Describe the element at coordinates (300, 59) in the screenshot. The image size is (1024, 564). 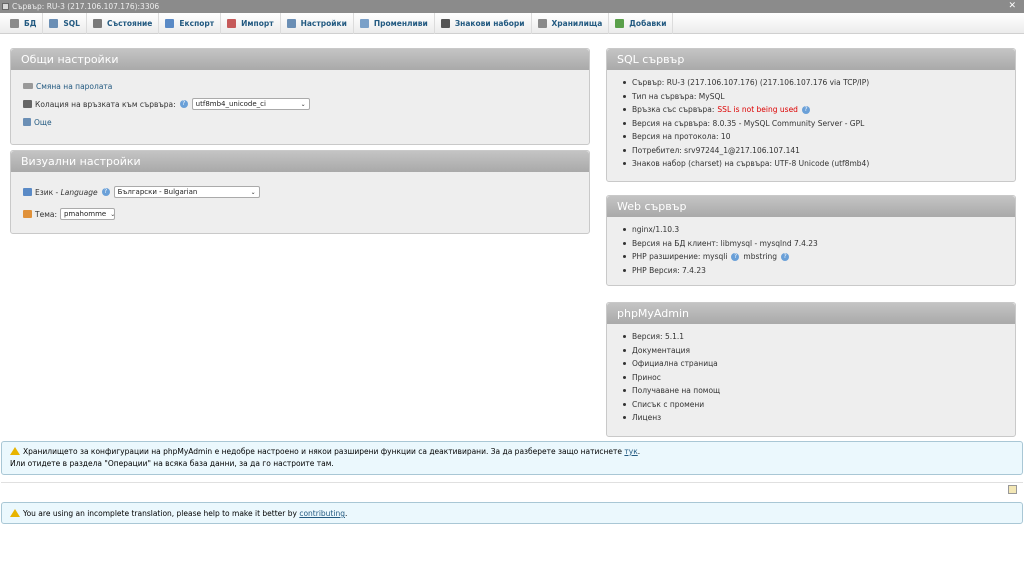
I see `panel-title: Общи настройки` at that location.